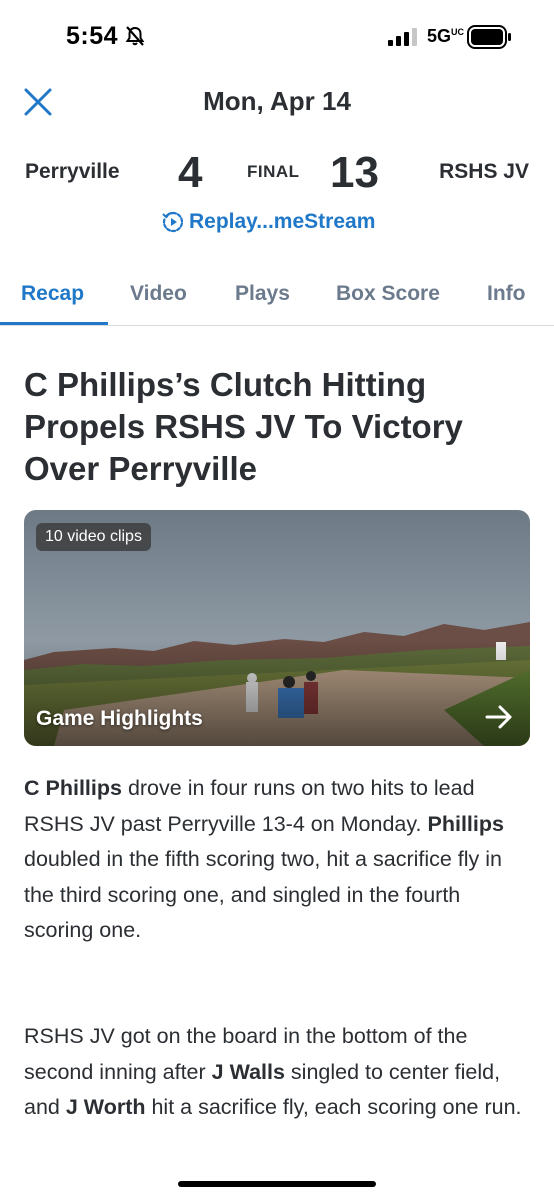  What do you see at coordinates (262, 294) in the screenshot?
I see `tab-plays: Plays` at bounding box center [262, 294].